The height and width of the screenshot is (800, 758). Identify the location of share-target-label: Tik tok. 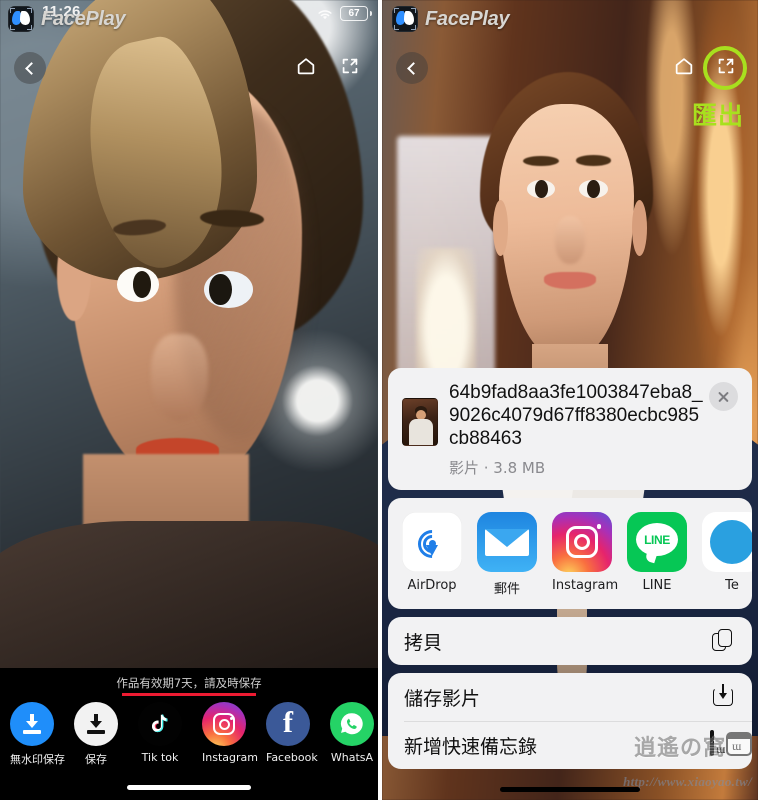
(160, 757).